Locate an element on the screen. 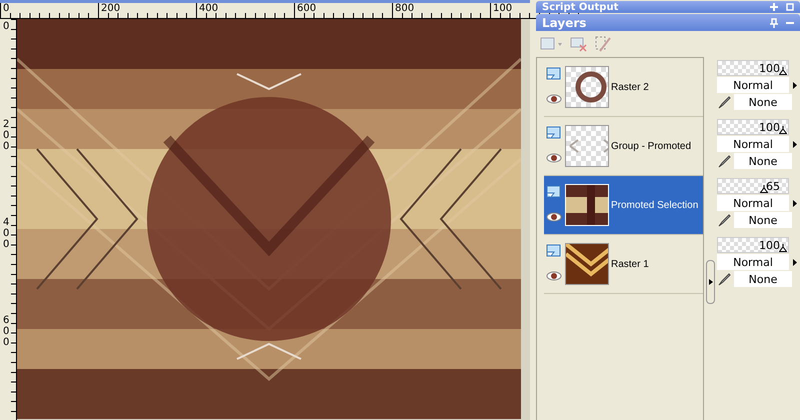  layer-row: Promoted Selection is located at coordinates (623, 205).